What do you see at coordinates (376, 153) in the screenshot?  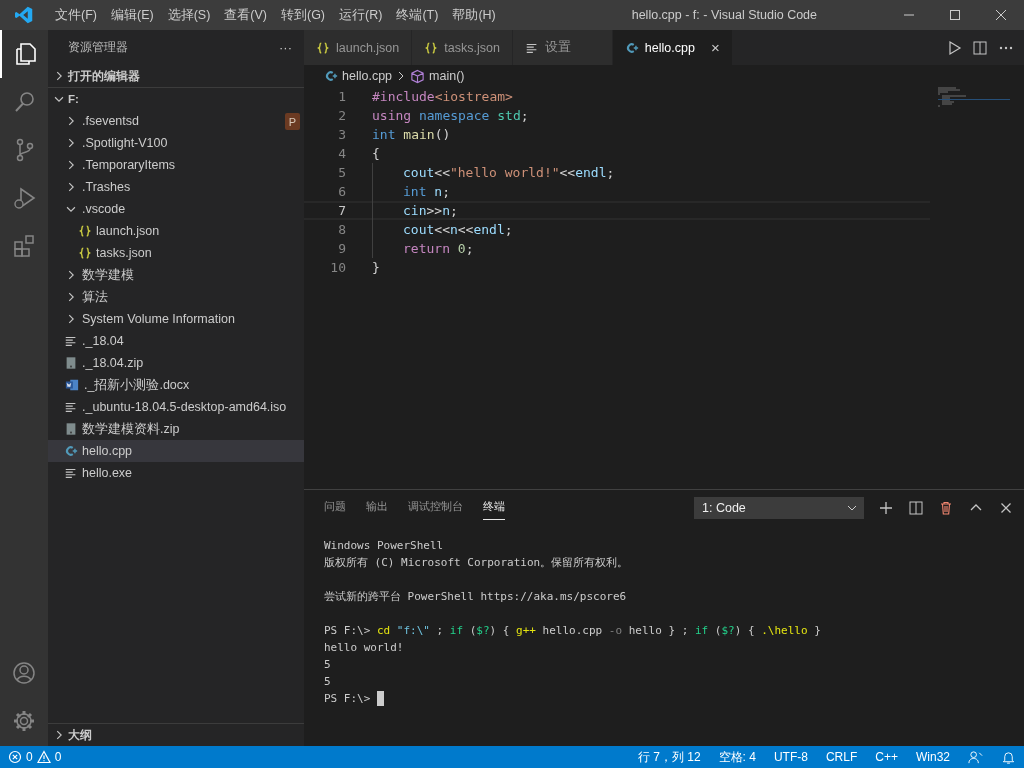 I see `code-line: {` at bounding box center [376, 153].